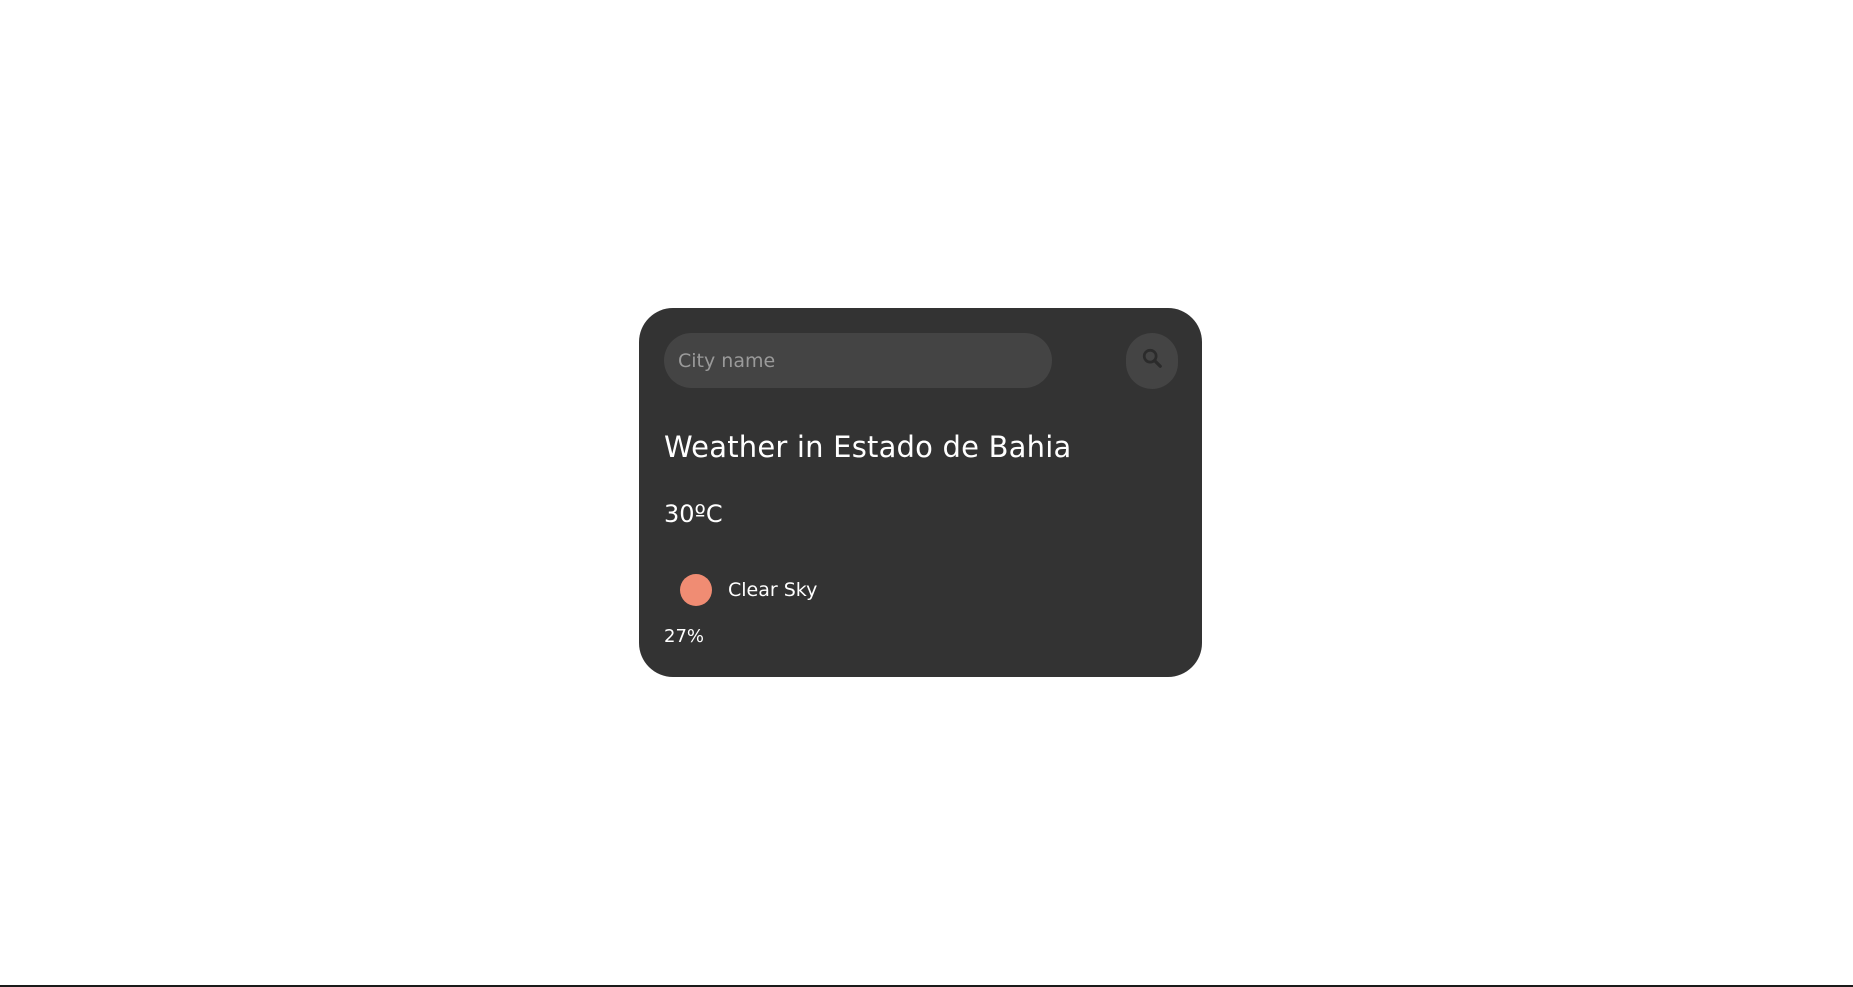 Image resolution: width=1853 pixels, height=987 pixels. I want to click on temperature-value: 30ºC, so click(693, 514).